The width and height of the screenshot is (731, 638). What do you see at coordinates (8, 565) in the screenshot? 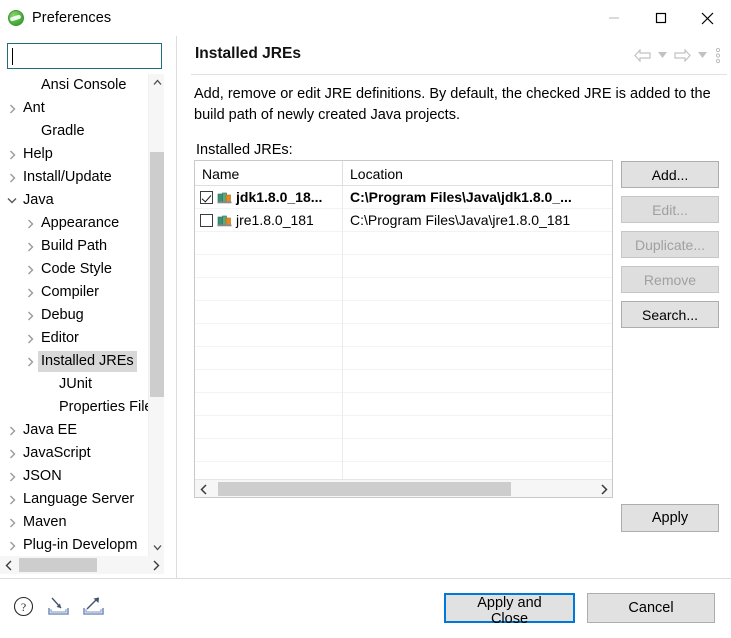
I see `scroll-left-icon` at bounding box center [8, 565].